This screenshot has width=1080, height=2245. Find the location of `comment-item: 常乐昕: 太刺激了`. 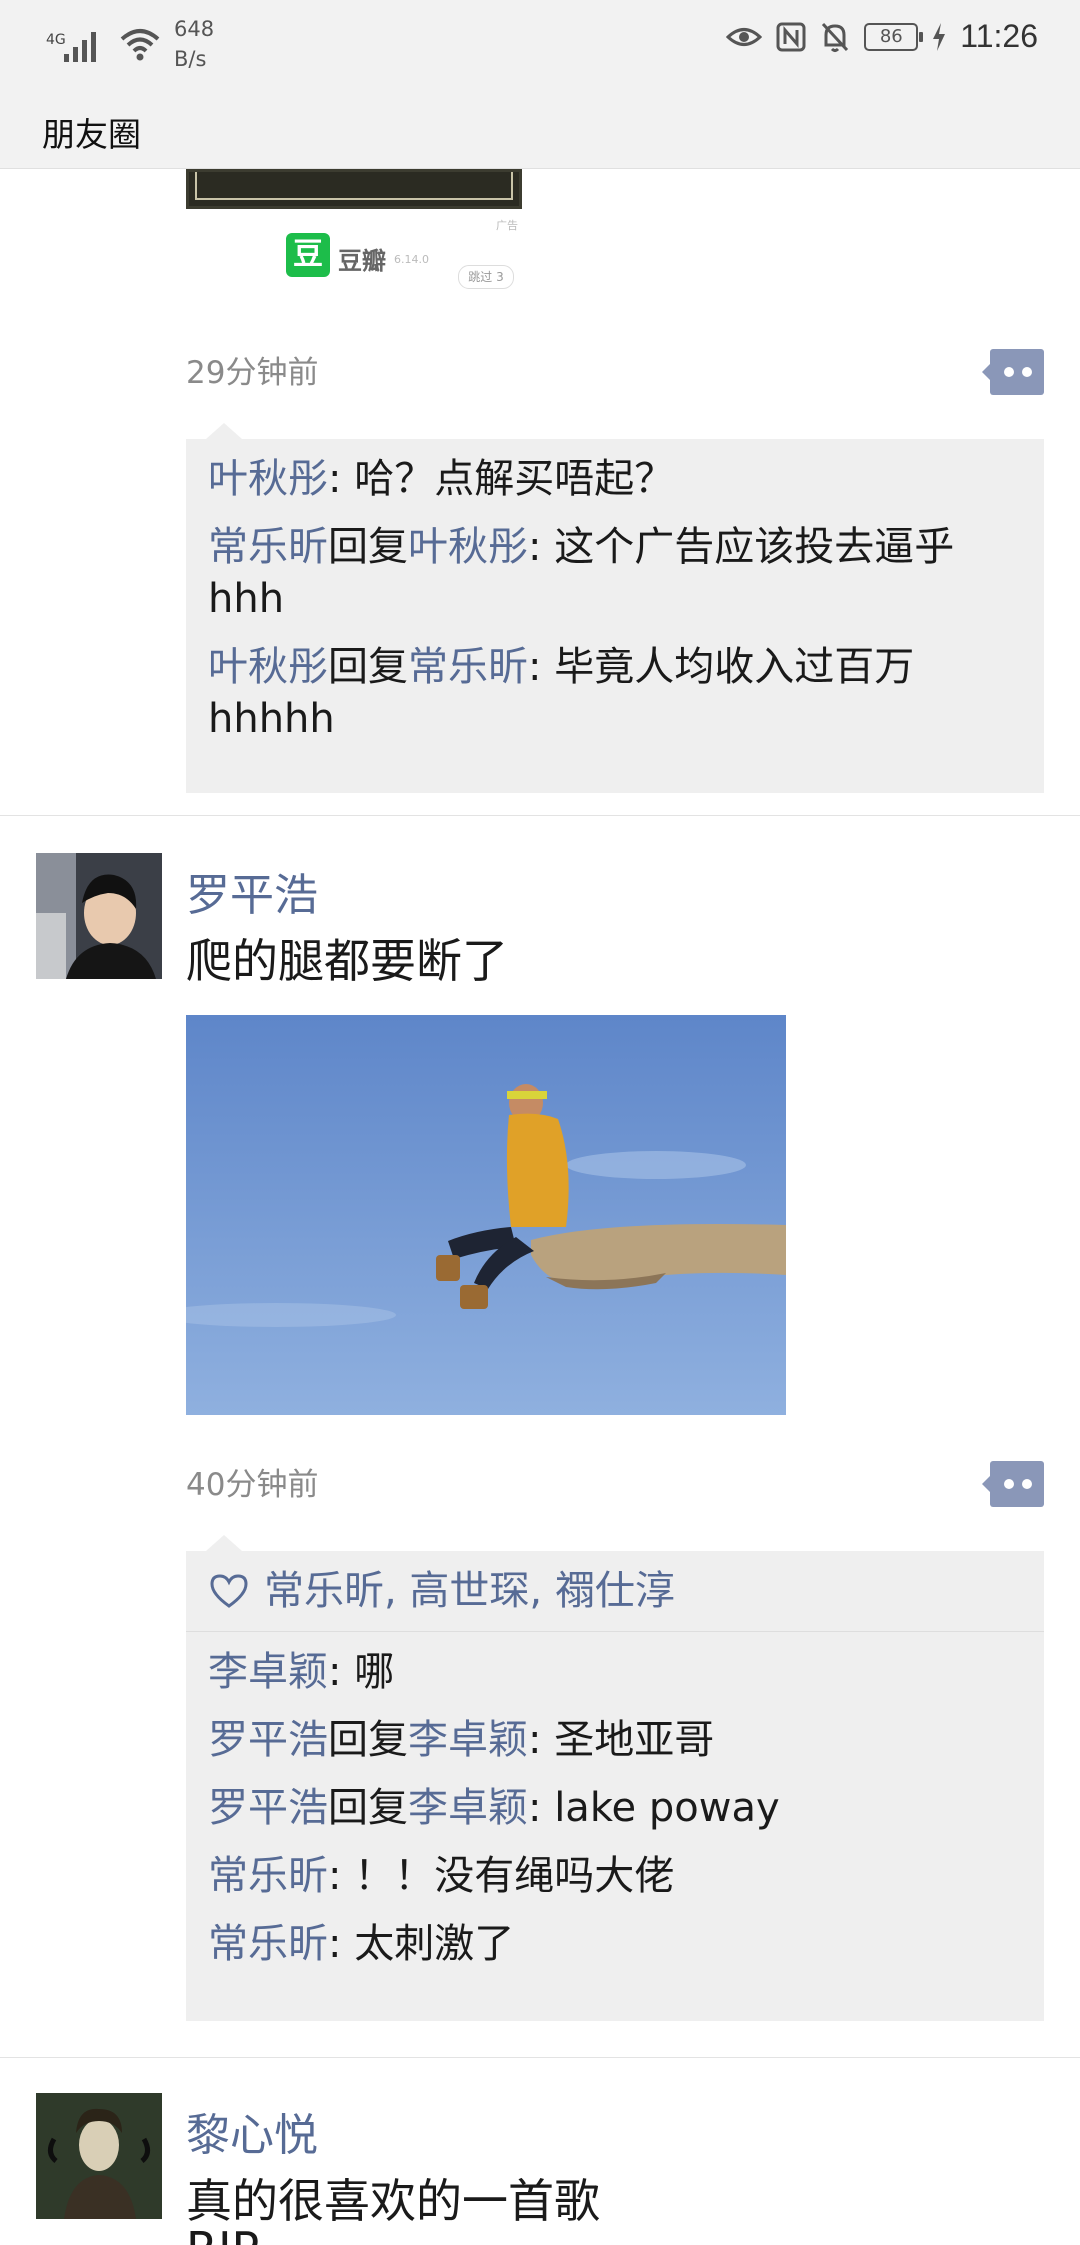

comment-item: 常乐昕: 太刺激了 is located at coordinates (615, 1944).